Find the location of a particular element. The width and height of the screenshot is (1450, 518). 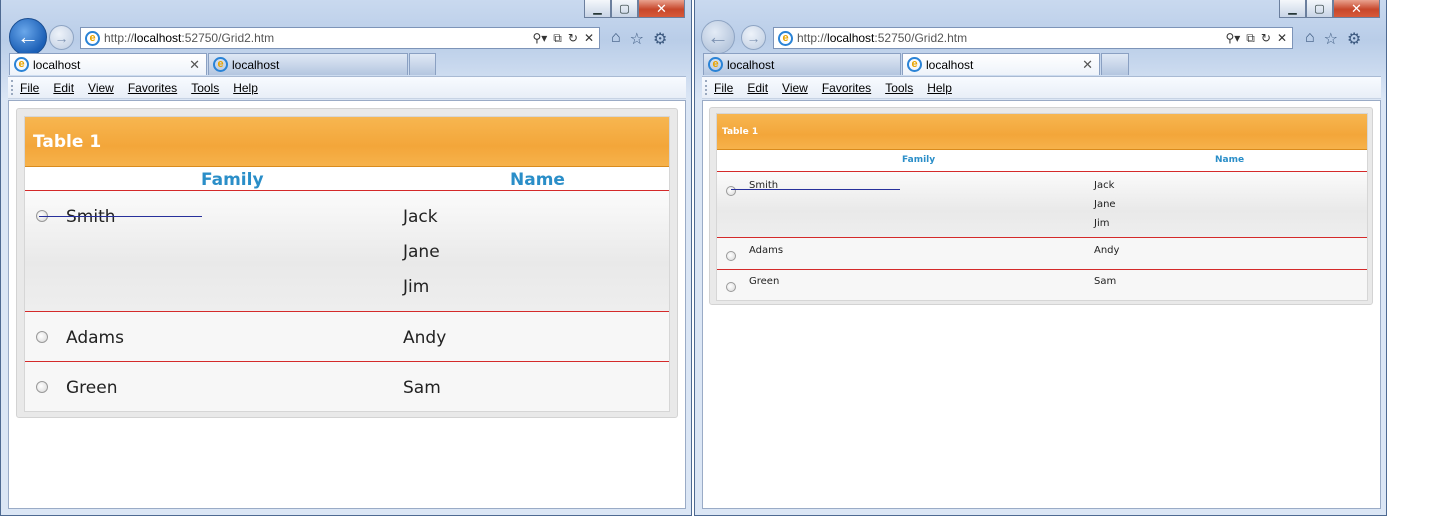

family-cell: Green is located at coordinates (764, 281).